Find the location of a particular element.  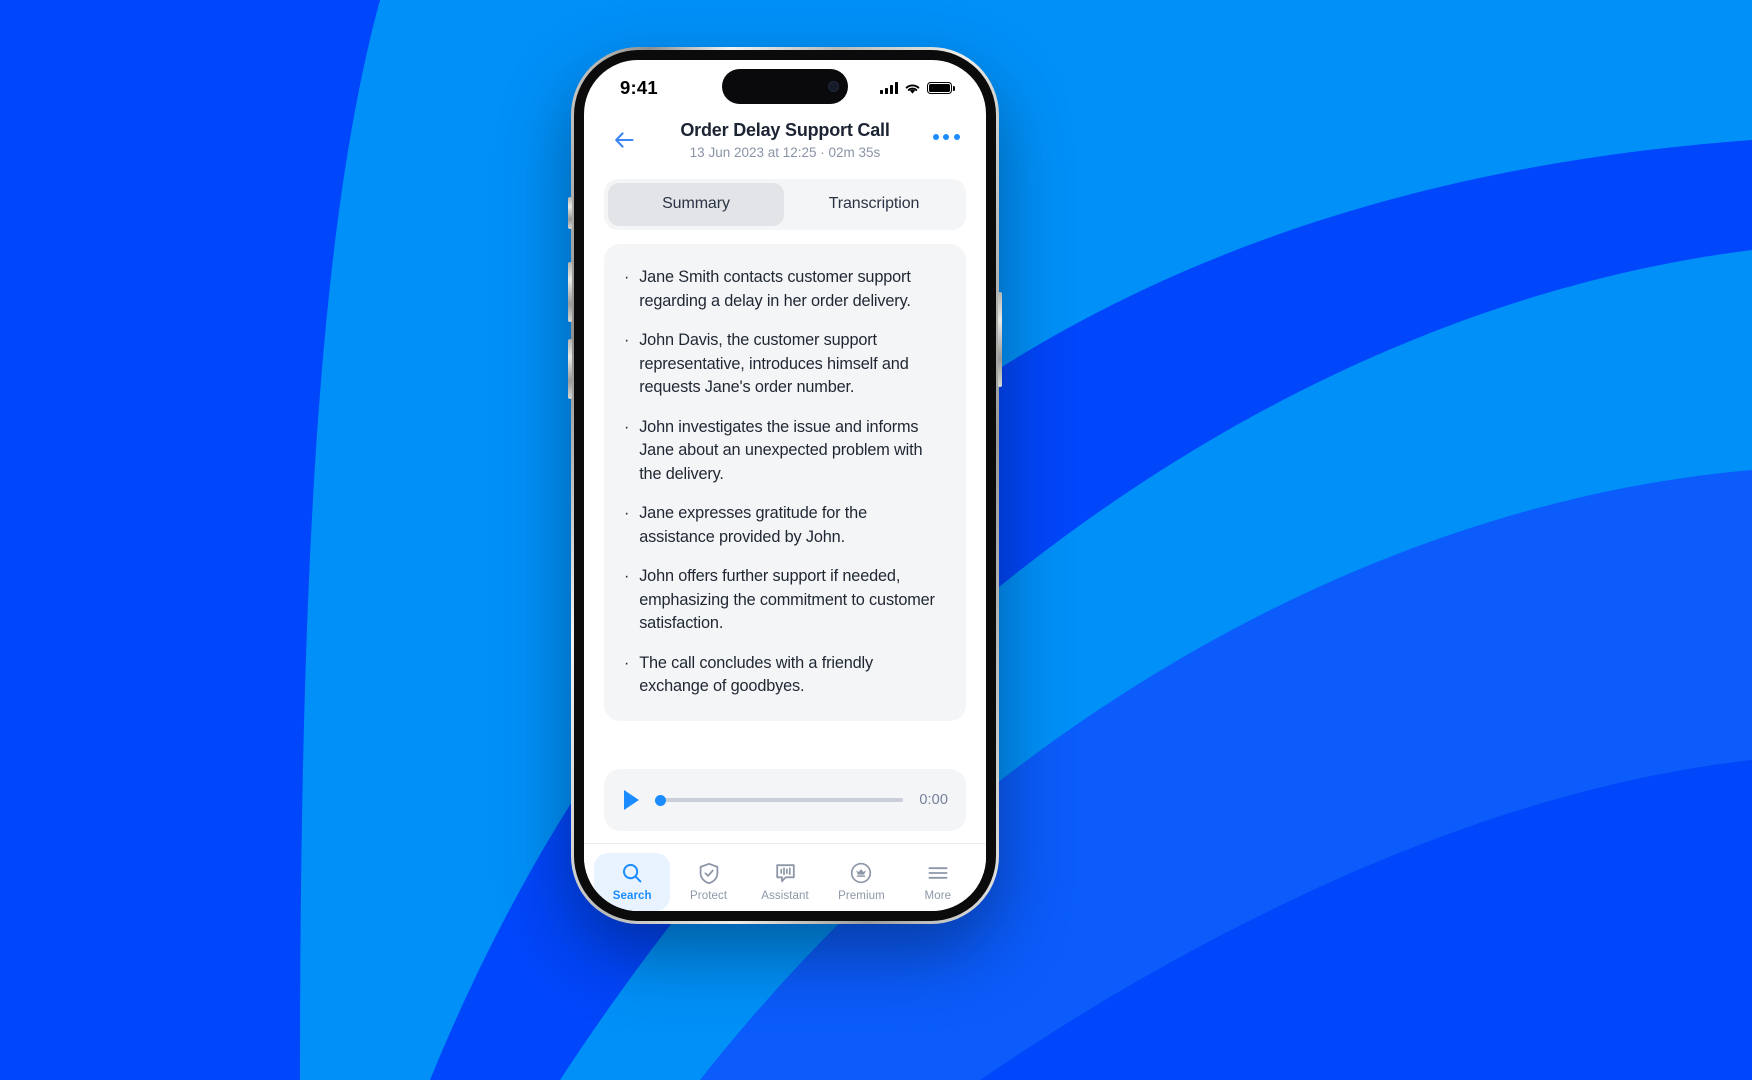

tab-switcher: Summary Transcription is located at coordinates (785, 203).